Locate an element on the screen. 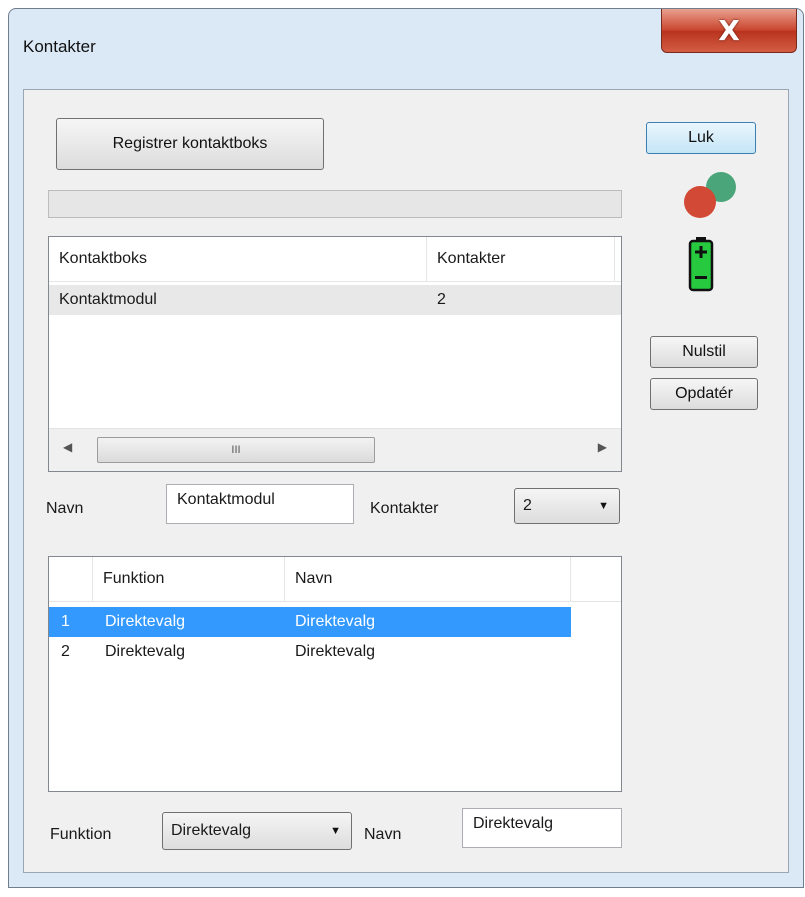  scrollbar-thumb: III is located at coordinates (236, 450).